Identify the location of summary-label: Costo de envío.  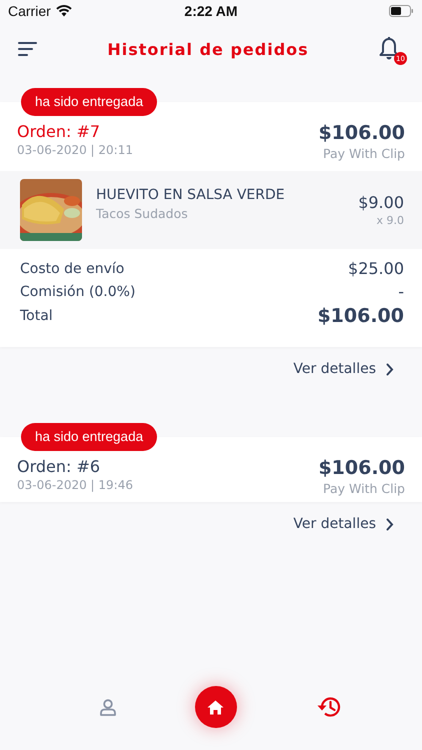
(72, 268).